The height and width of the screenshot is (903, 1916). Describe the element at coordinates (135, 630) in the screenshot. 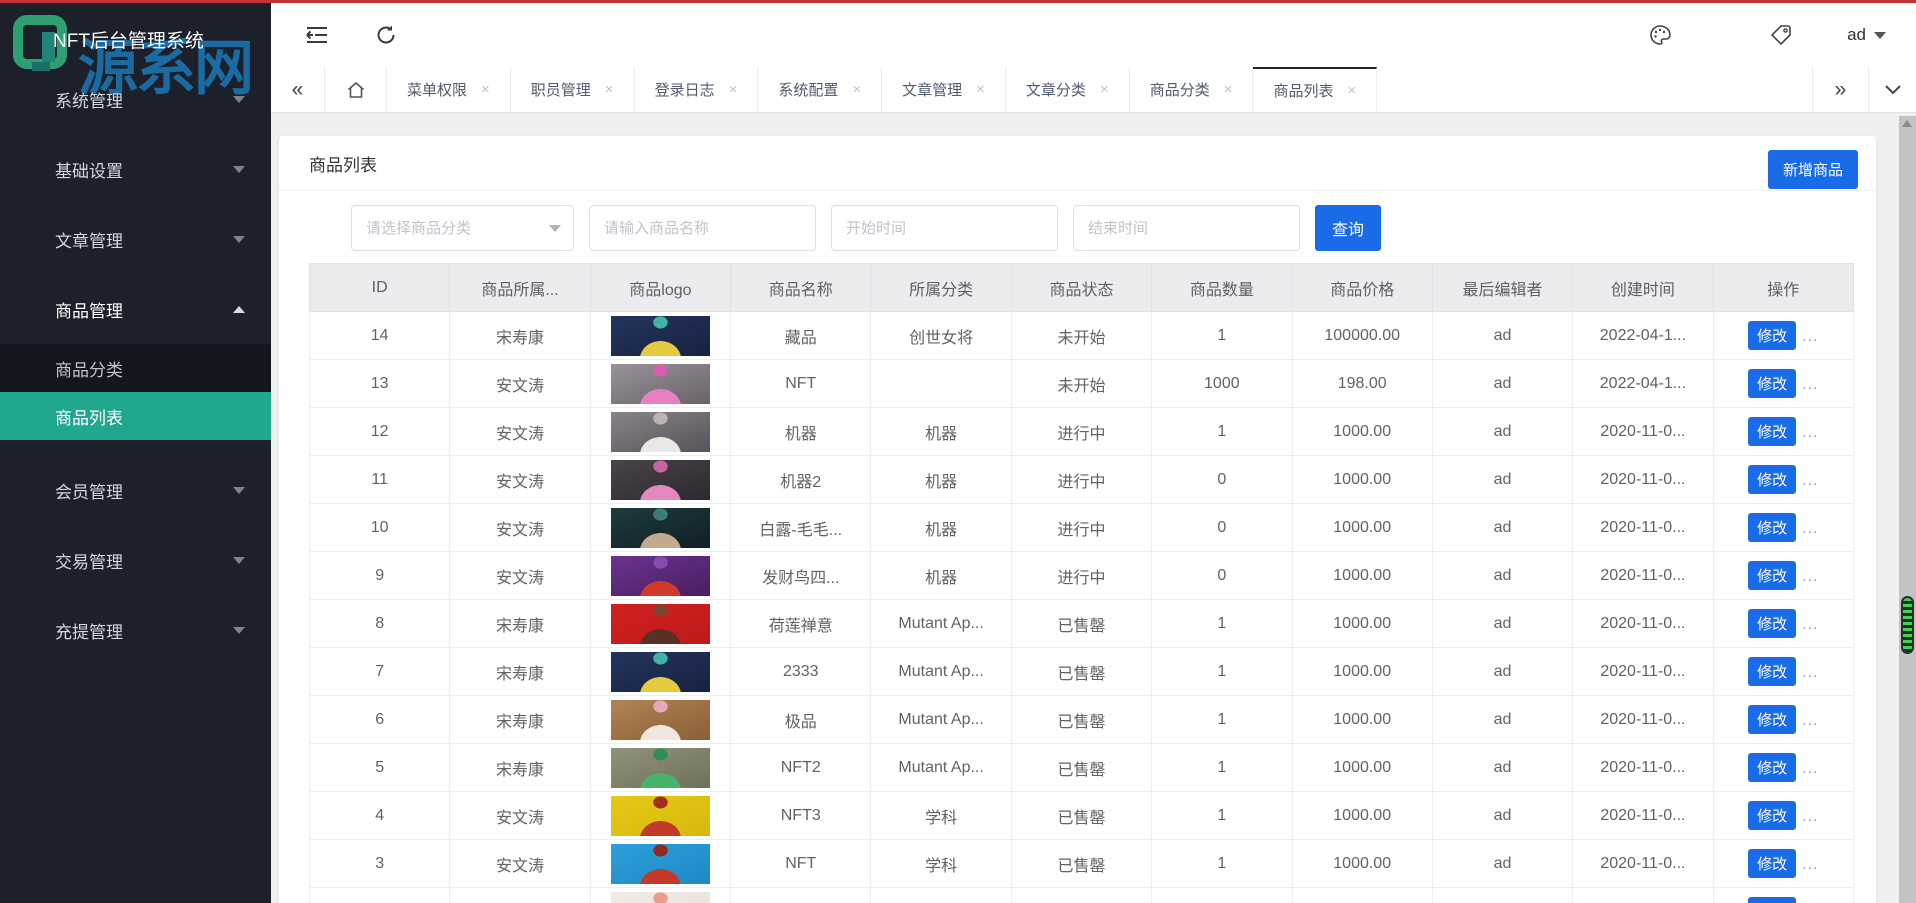

I see `sidebar-item: 充提管理` at that location.